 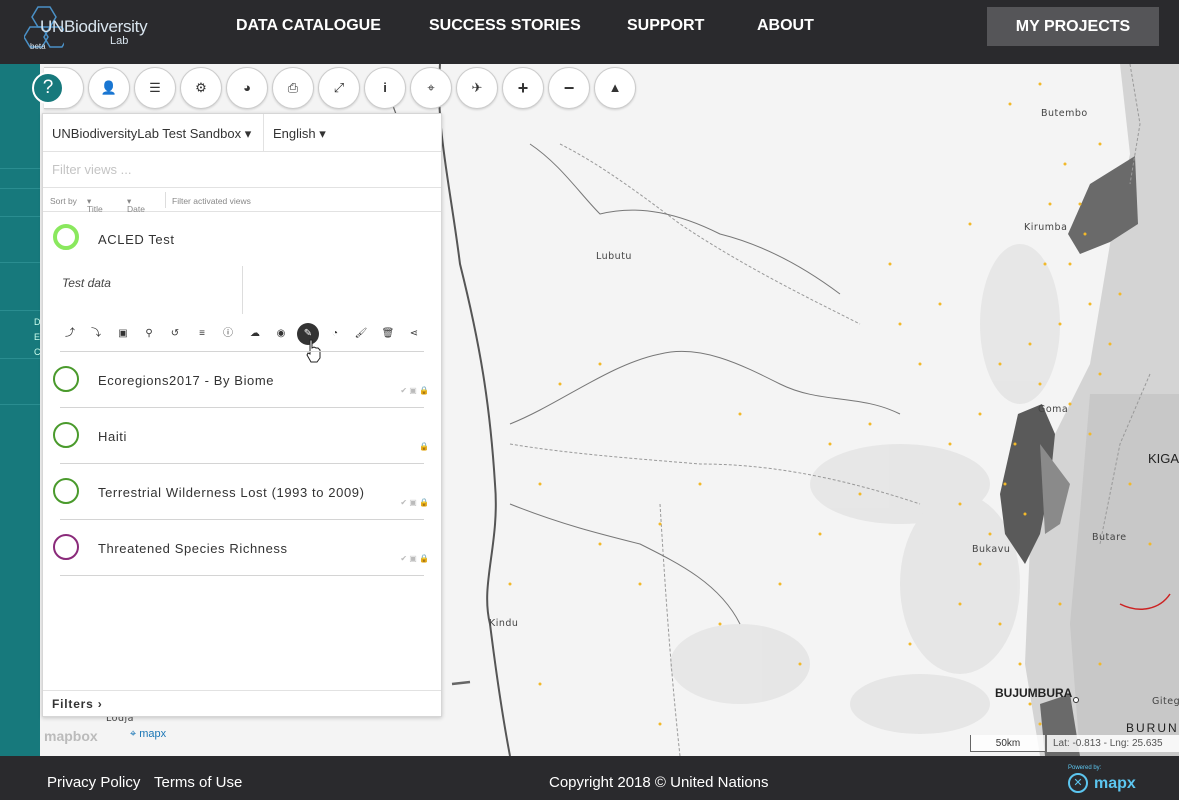 I want to click on nav-success-stories: SUCCESS STORIES, so click(x=505, y=26).